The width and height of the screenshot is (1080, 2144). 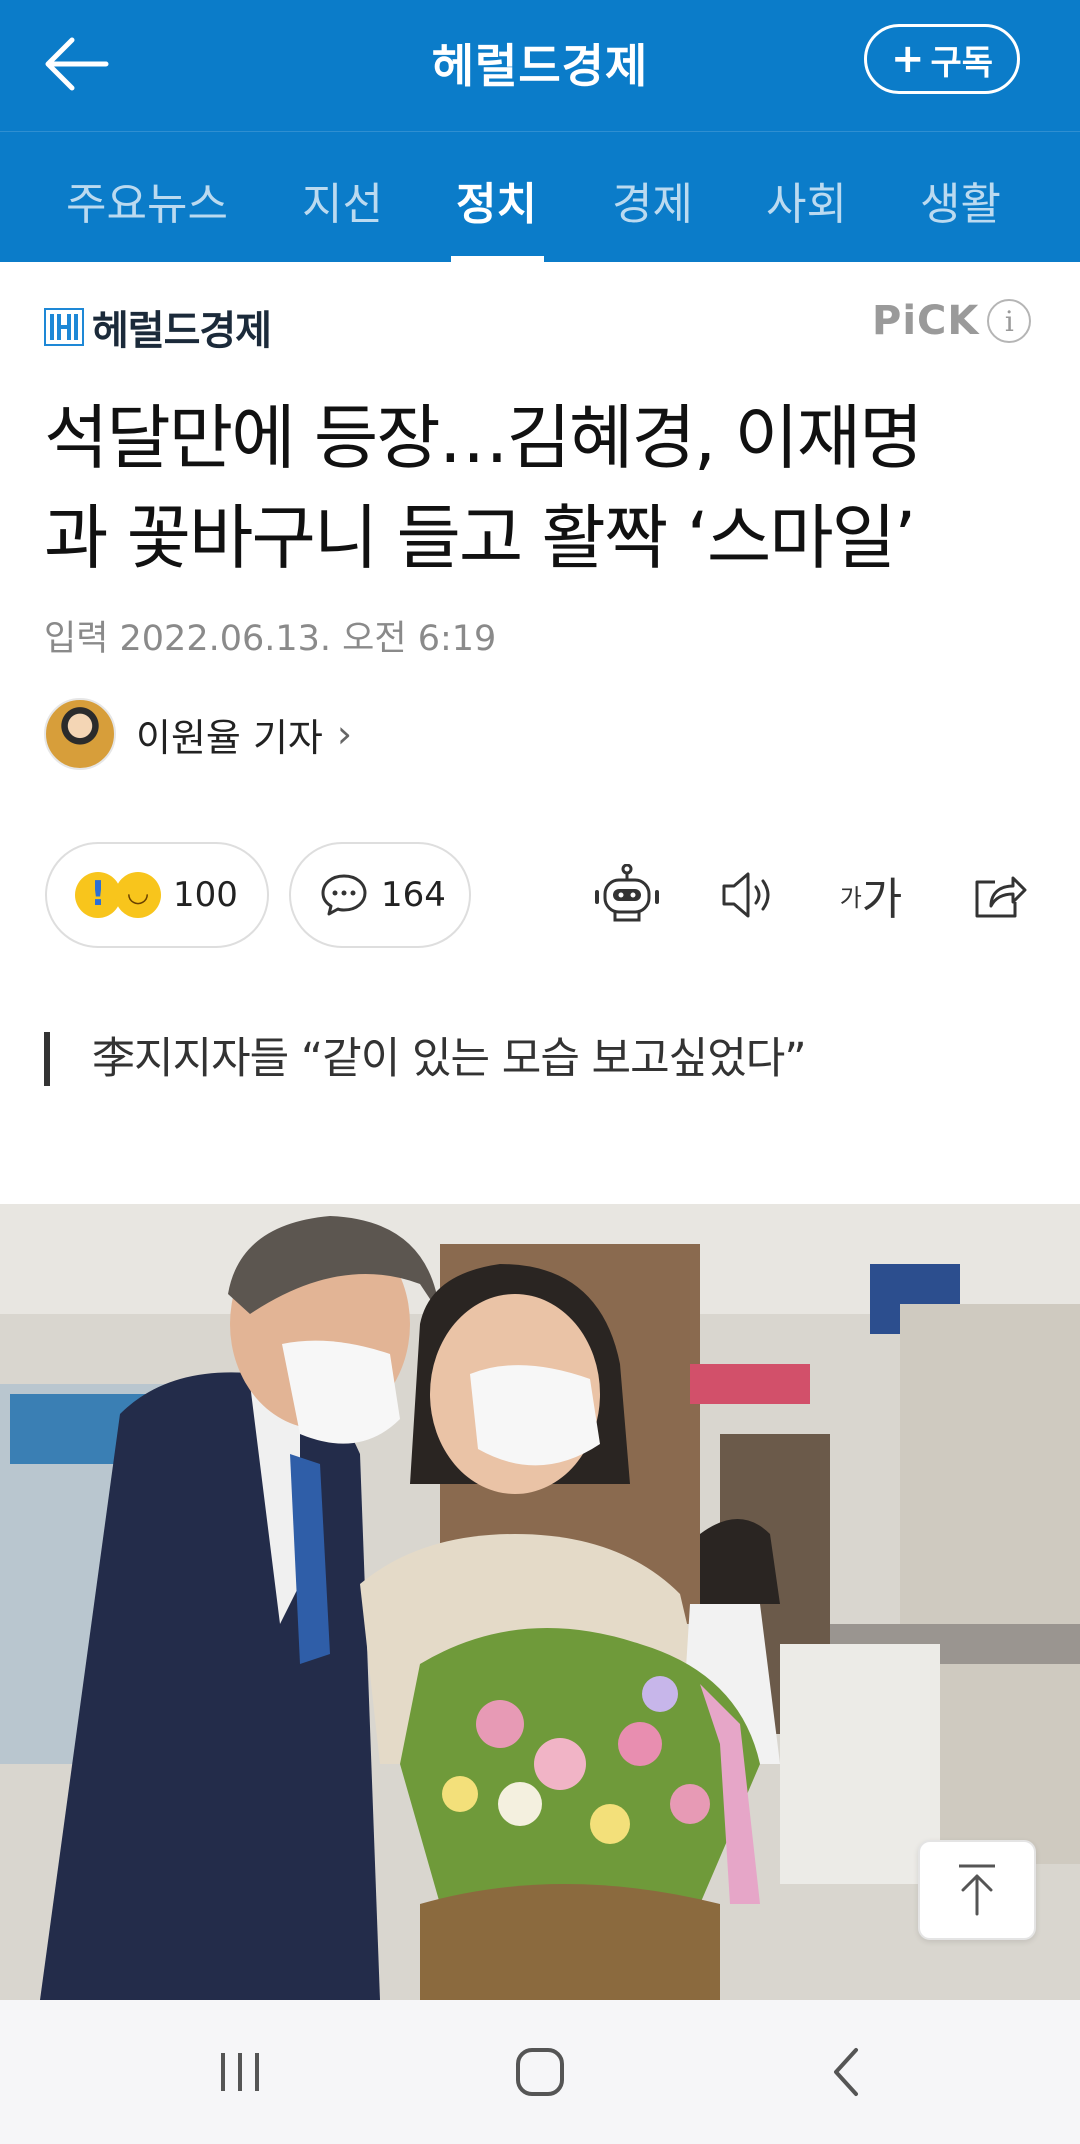 I want to click on reaction-count: 100, so click(x=205, y=895).